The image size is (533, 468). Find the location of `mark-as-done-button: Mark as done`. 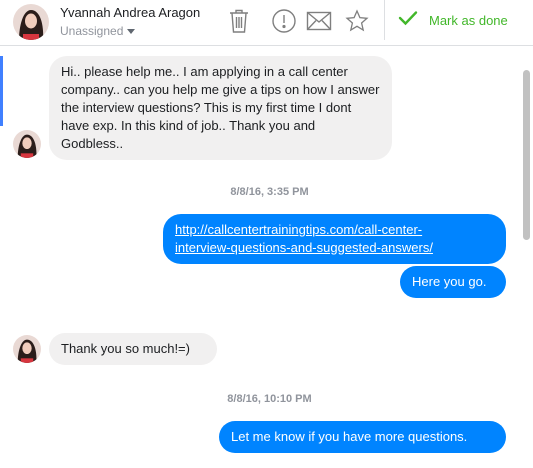

mark-as-done-button: Mark as done is located at coordinates (453, 20).